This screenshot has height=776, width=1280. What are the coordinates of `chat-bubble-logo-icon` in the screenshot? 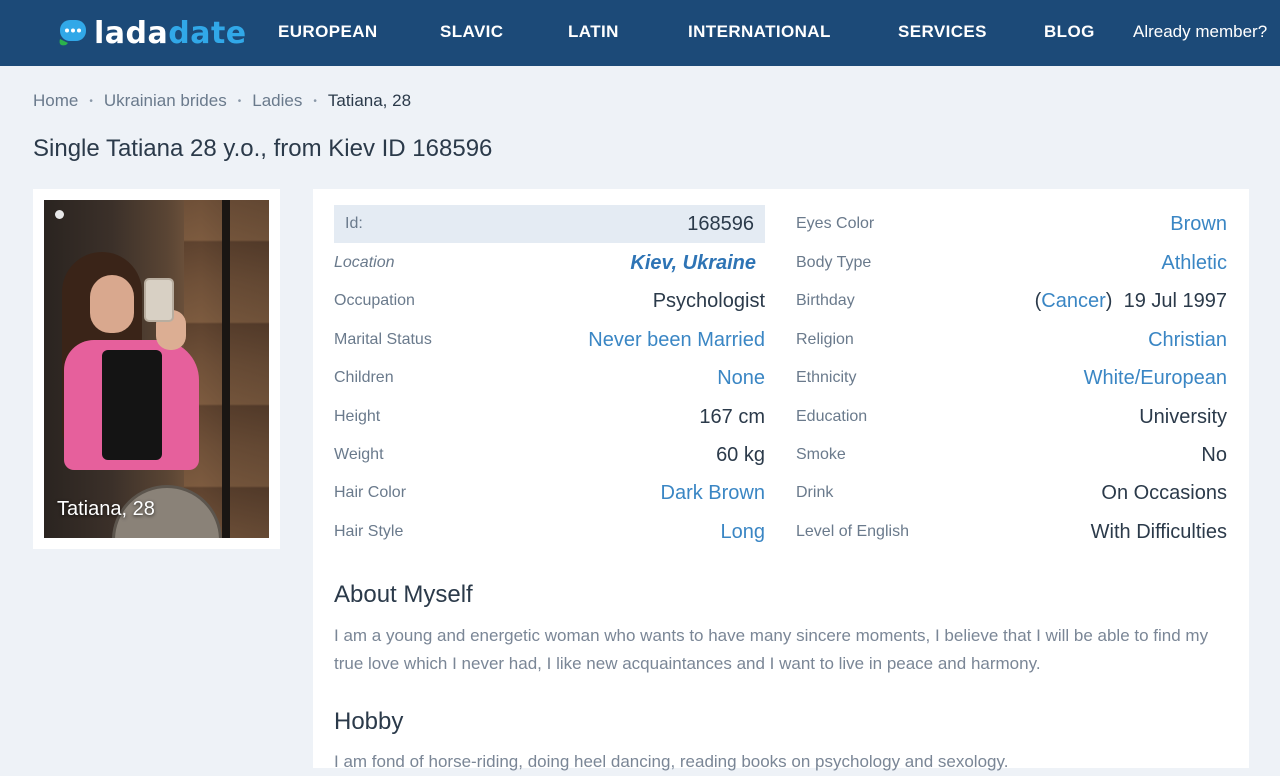 It's located at (72, 33).